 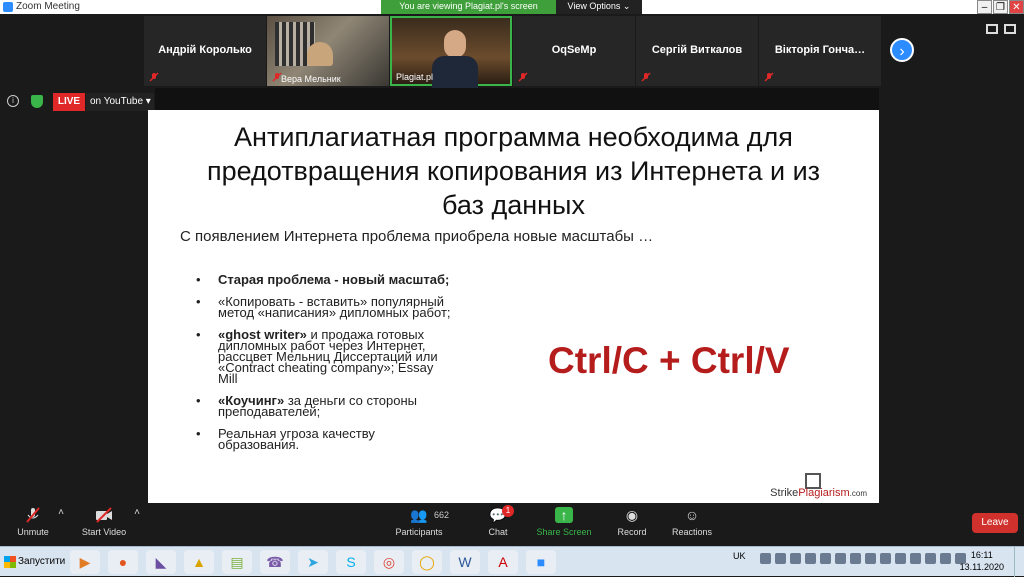 I want to click on meeting-info-icon: i, so click(x=13, y=101).